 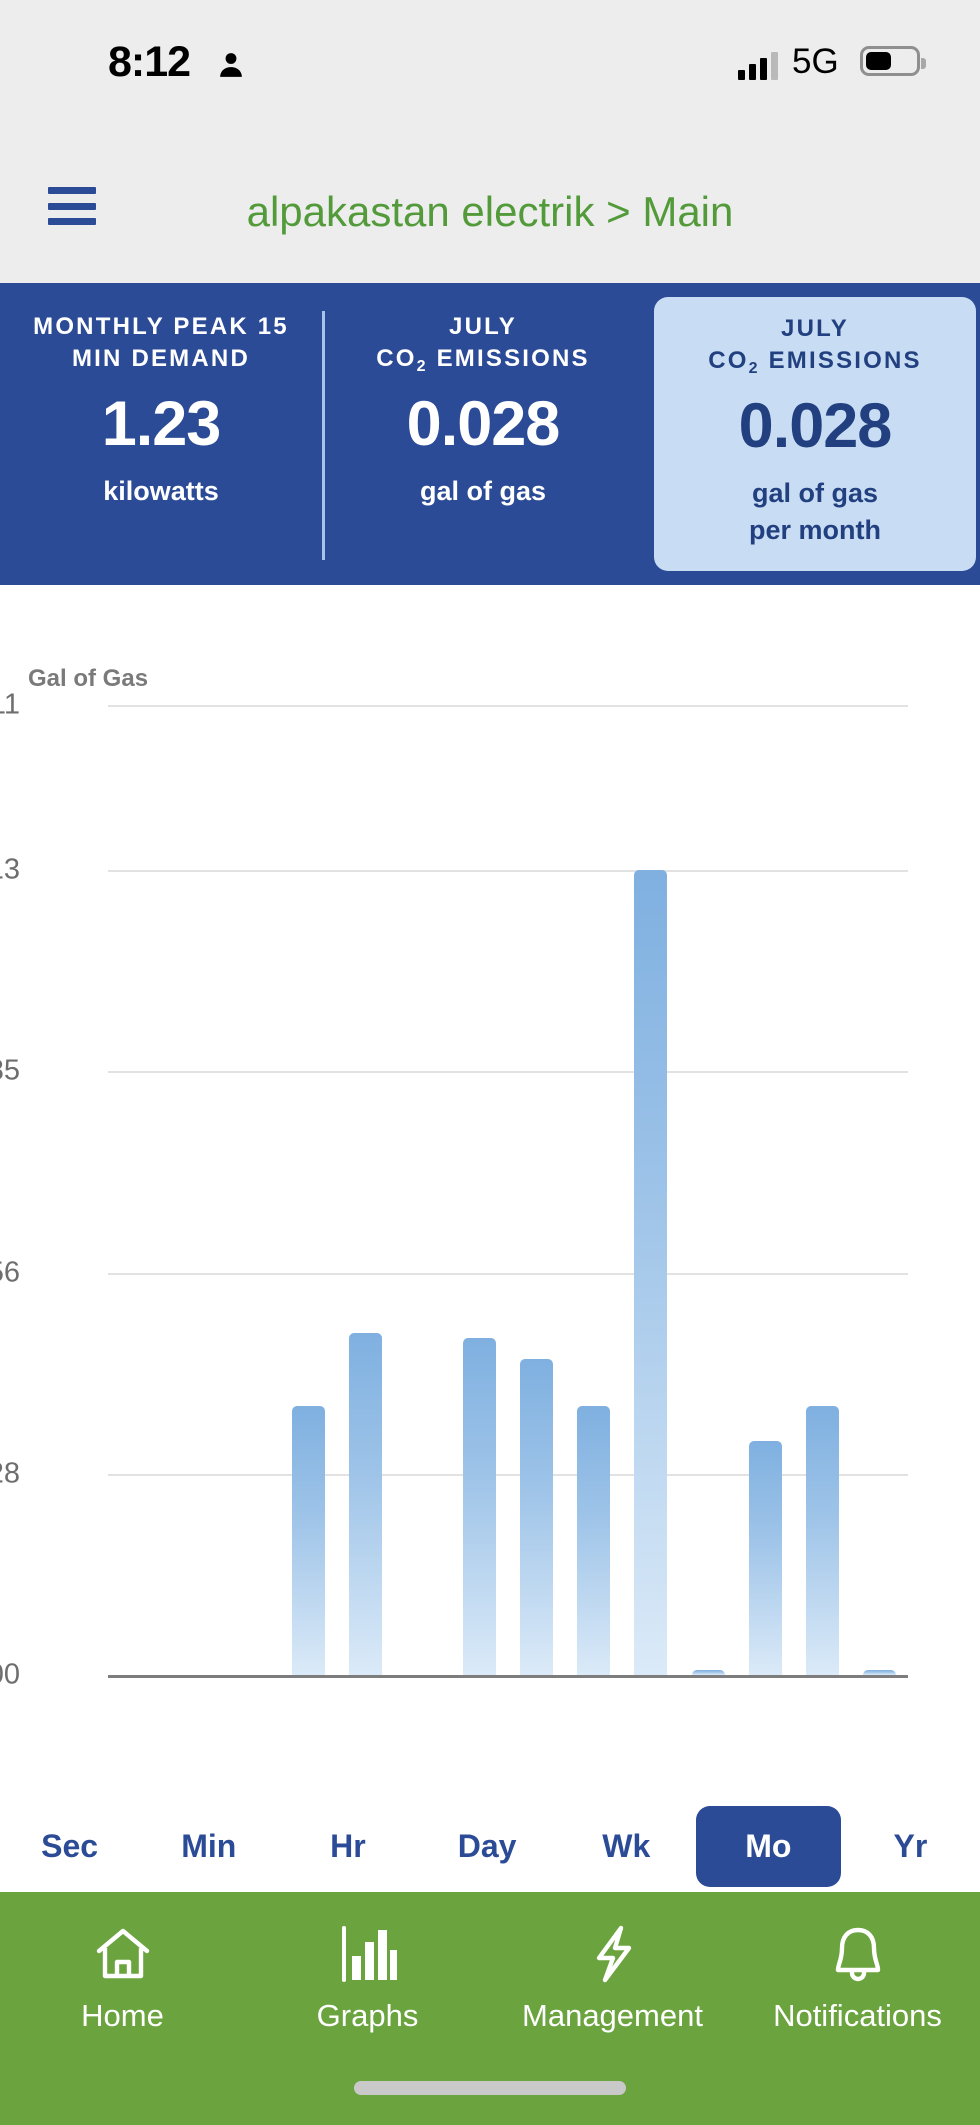 What do you see at coordinates (368, 1954) in the screenshot?
I see `bar-chart-icon` at bounding box center [368, 1954].